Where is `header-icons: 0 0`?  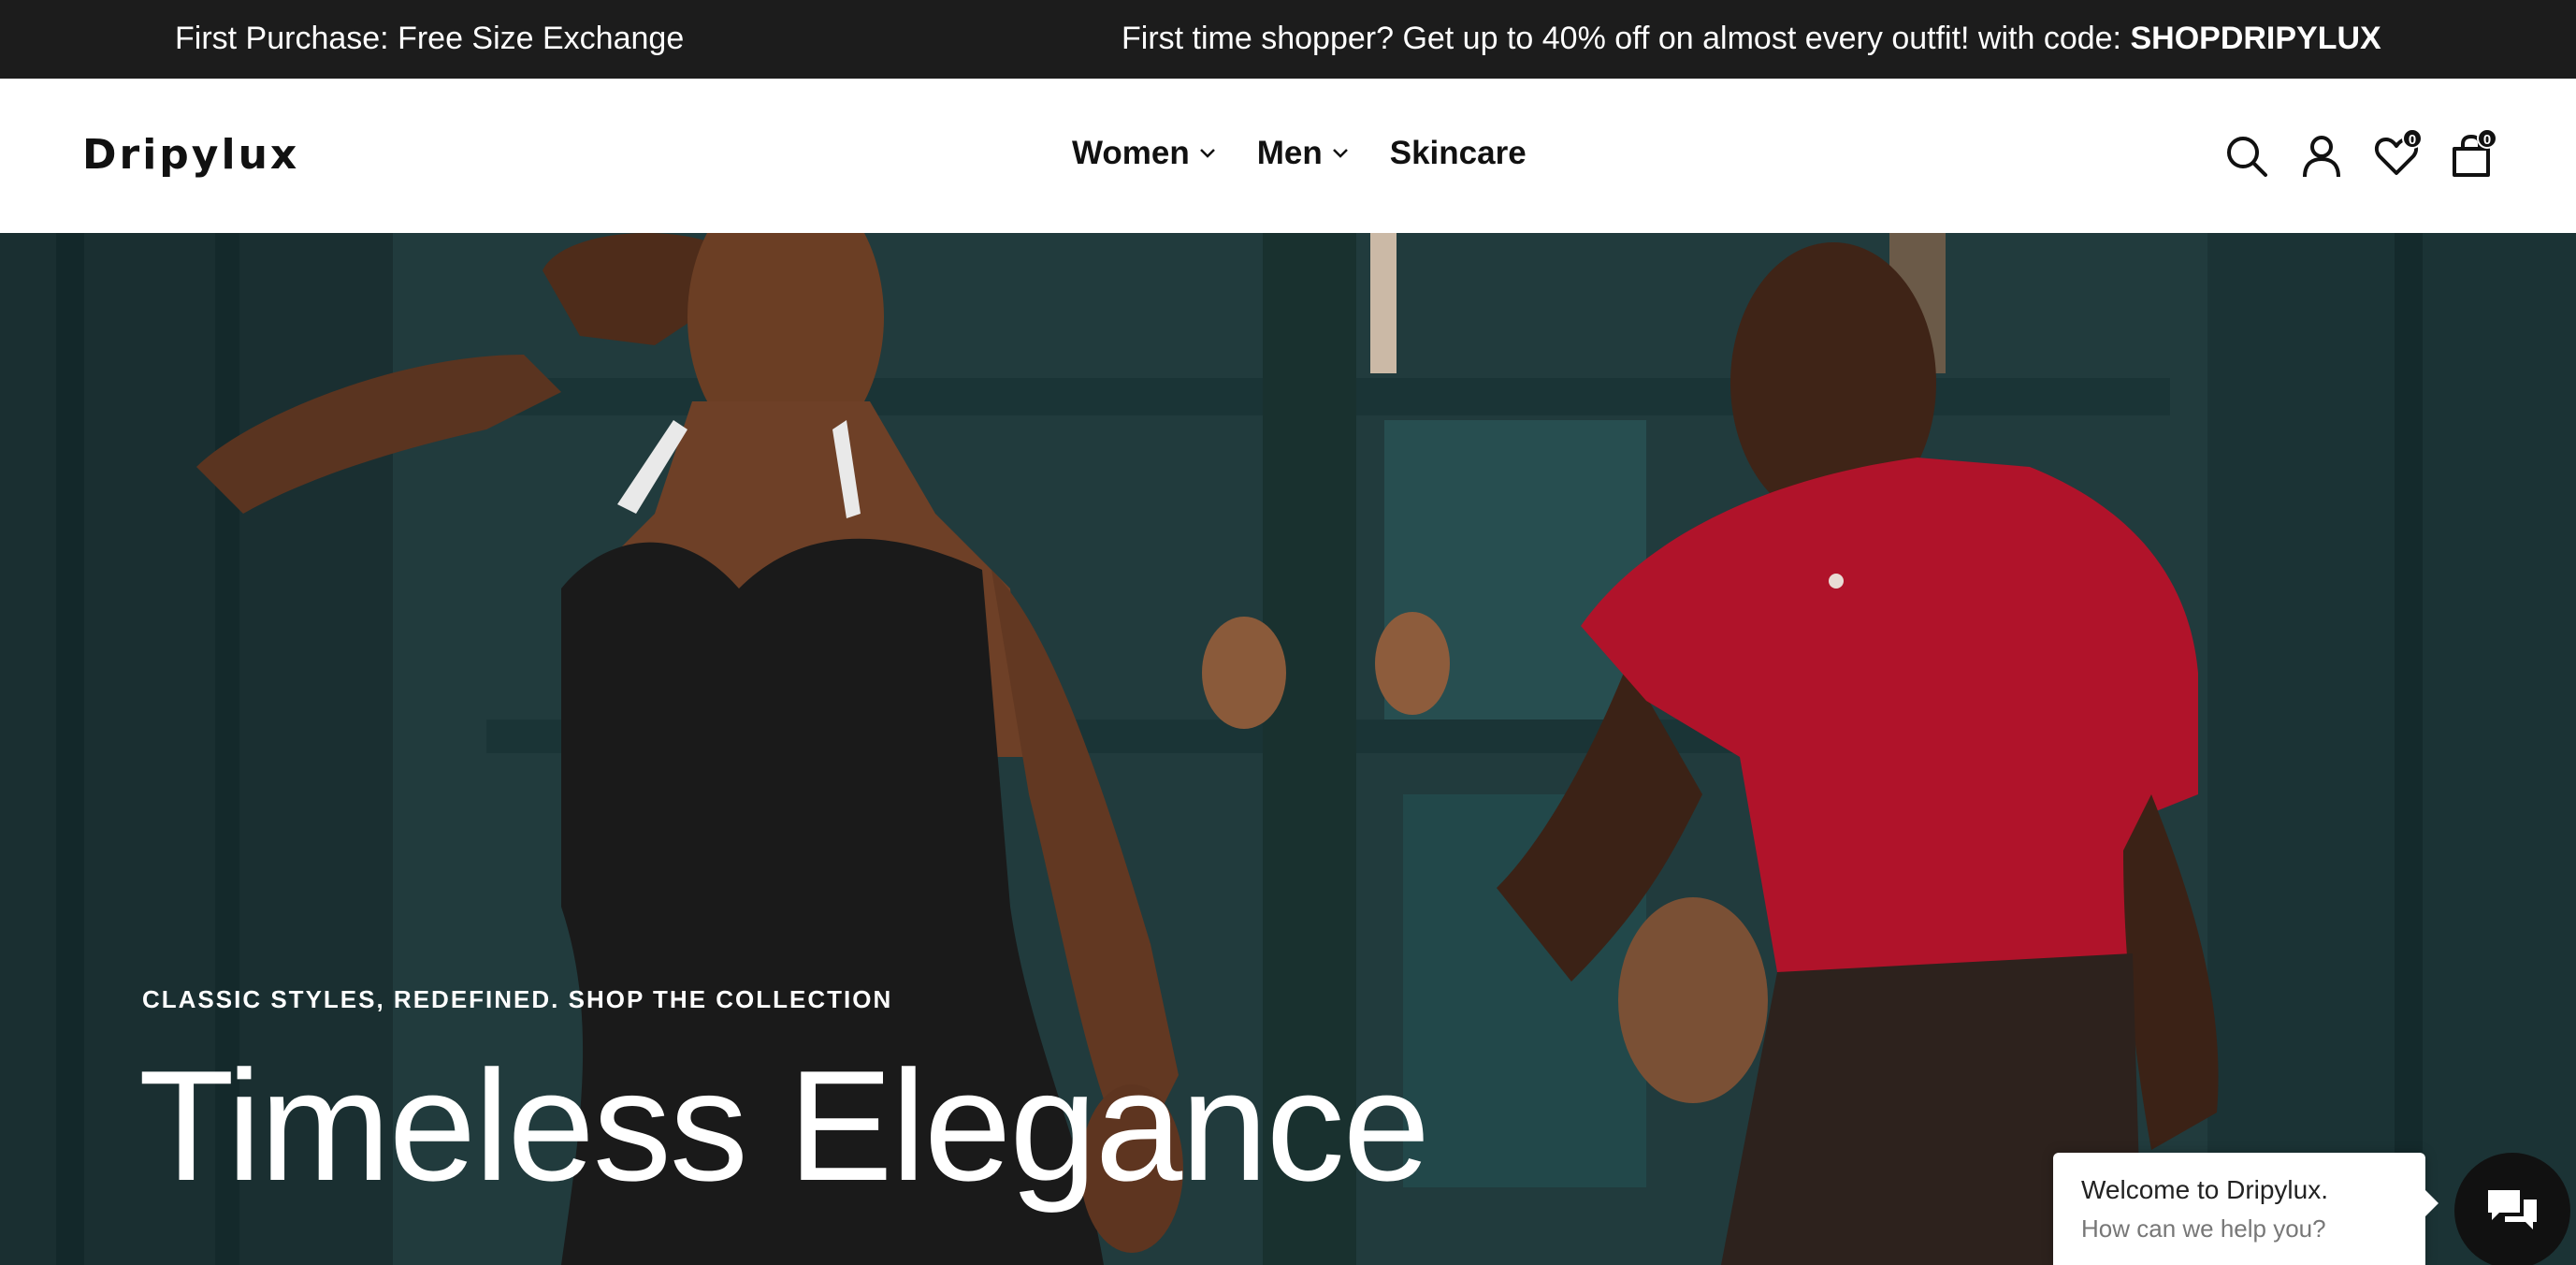 header-icons: 0 0 is located at coordinates (2347, 155).